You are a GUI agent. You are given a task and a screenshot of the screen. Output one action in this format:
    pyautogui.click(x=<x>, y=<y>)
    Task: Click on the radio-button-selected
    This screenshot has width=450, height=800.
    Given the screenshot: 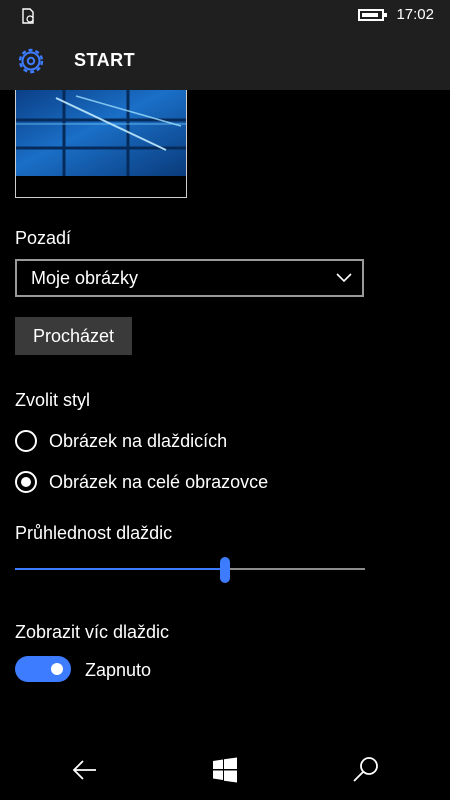 What is the action you would take?
    pyautogui.click(x=26, y=482)
    